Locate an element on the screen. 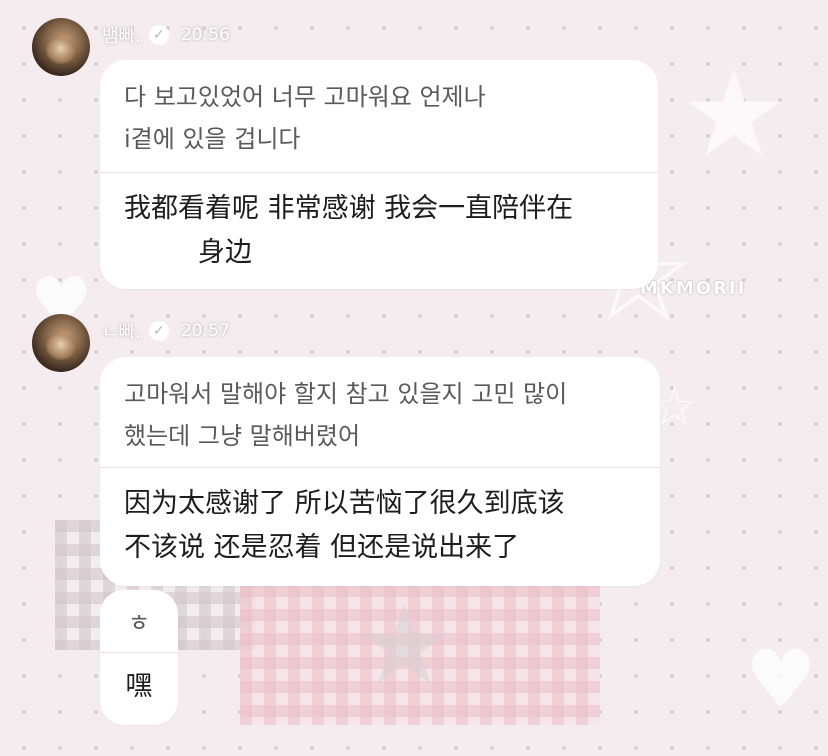 The width and height of the screenshot is (828, 756). korean-text: 고마워서 말해야 할지 참고 있을지 고민 많이 했는데 그냥 말해버렸어 is located at coordinates (380, 412).